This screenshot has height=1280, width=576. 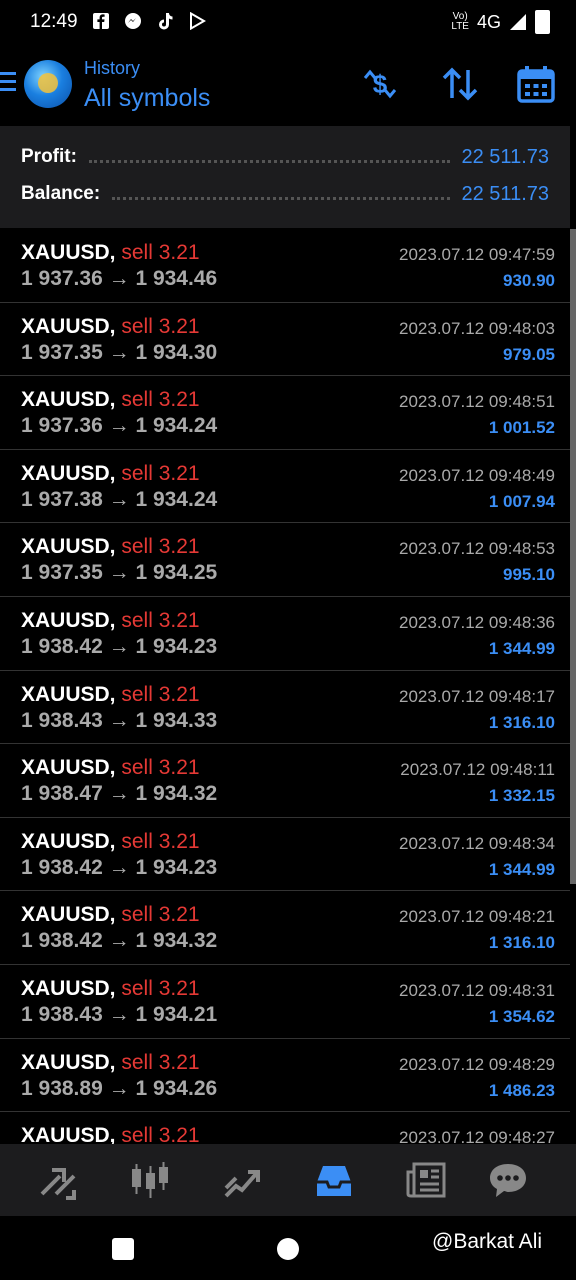 What do you see at coordinates (477, 770) in the screenshot?
I see `trade-time: 2023.07.12 09:48:11` at bounding box center [477, 770].